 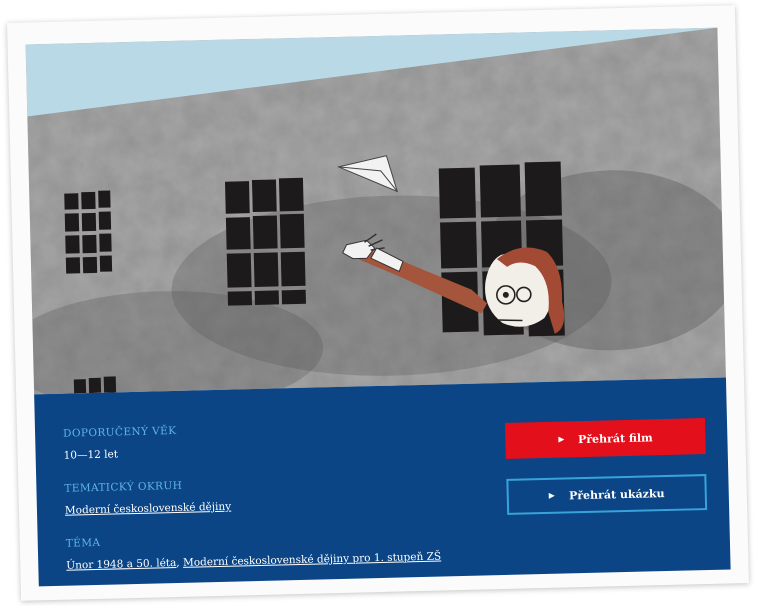 What do you see at coordinates (615, 438) in the screenshot?
I see `play-film-label: Přehrát film` at bounding box center [615, 438].